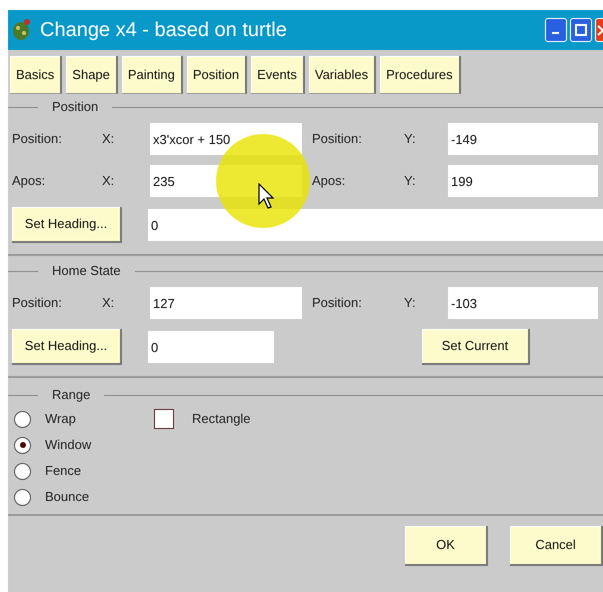  I want to click on tab: Shape, so click(92, 75).